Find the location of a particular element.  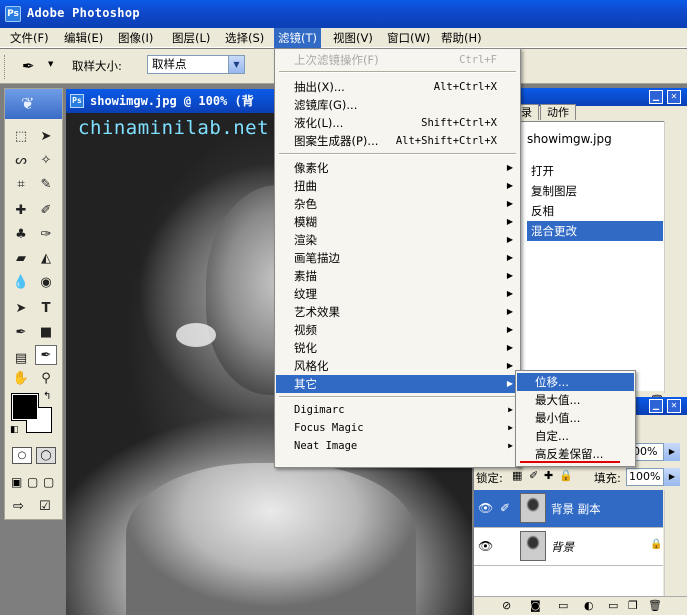

new-group-icon: ▭ is located at coordinates (613, 605).